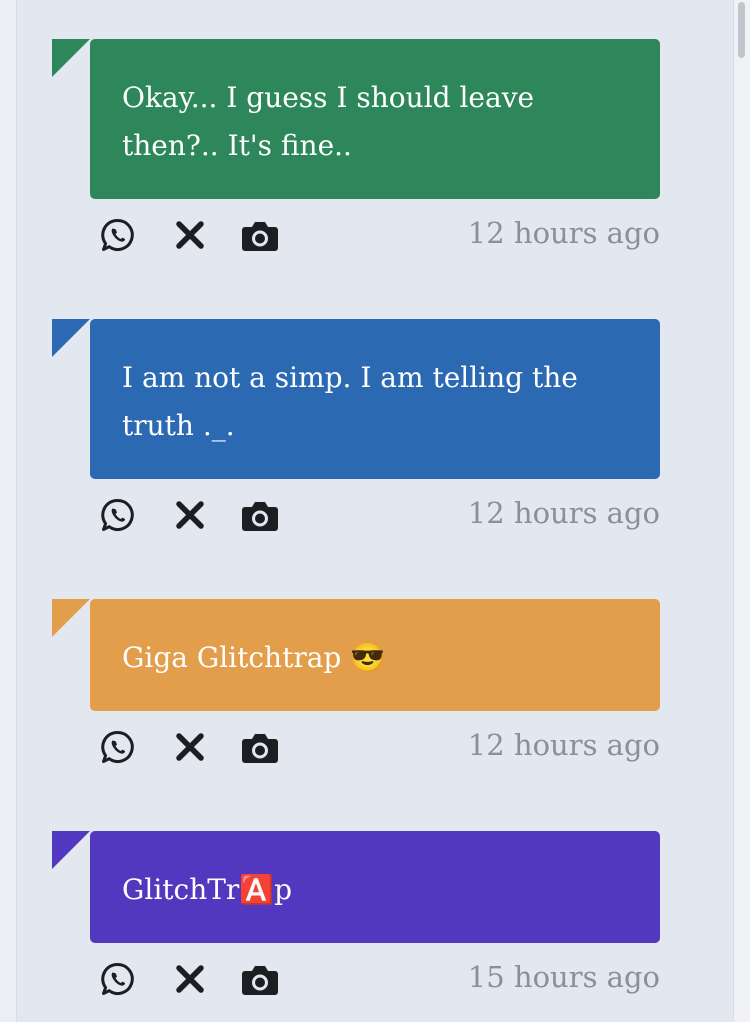  I want to click on message-card: Giga Glitchtrap 😎 12 hours ago, so click(356, 691).